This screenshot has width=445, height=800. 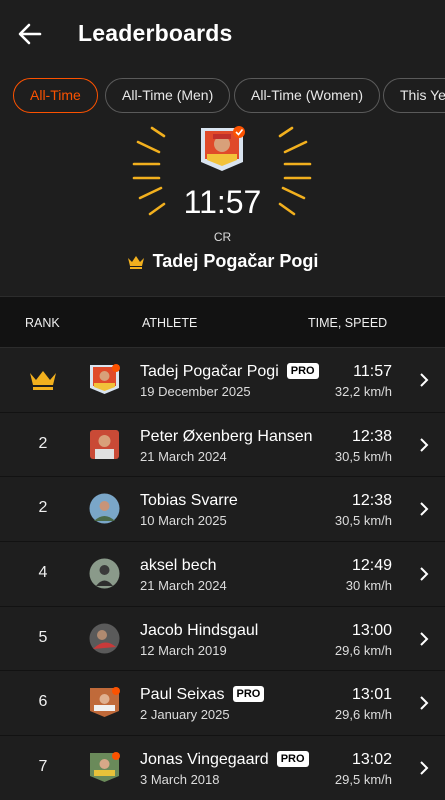 What do you see at coordinates (199, 631) in the screenshot?
I see `athlete-name: Jacob Hindsgaul` at bounding box center [199, 631].